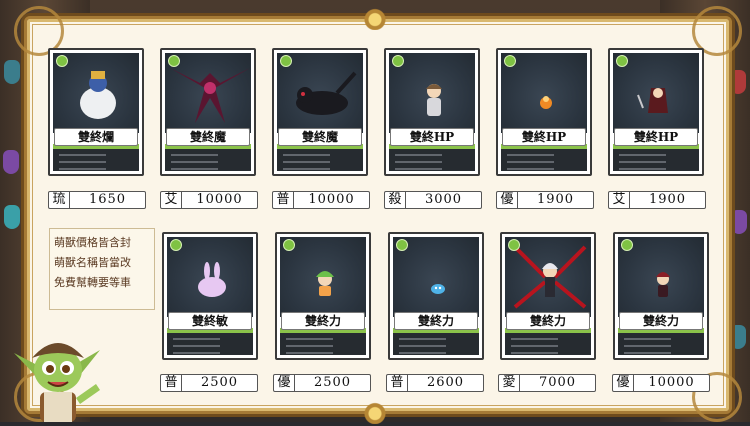  I want to click on notice-line: 免費幫轉要等車, so click(92, 282).